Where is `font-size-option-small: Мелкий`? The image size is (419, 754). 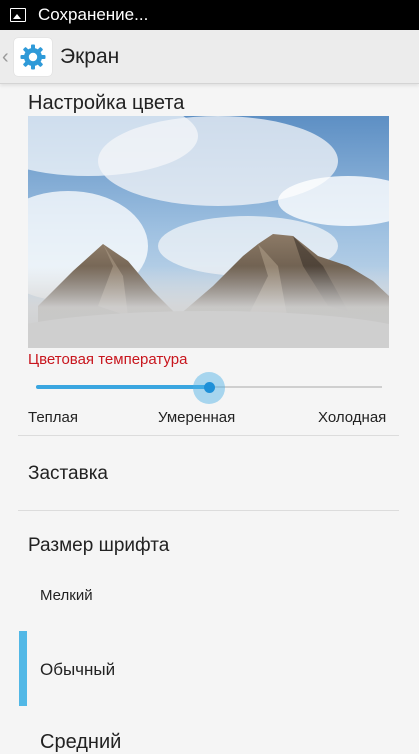 font-size-option-small: Мелкий is located at coordinates (66, 595).